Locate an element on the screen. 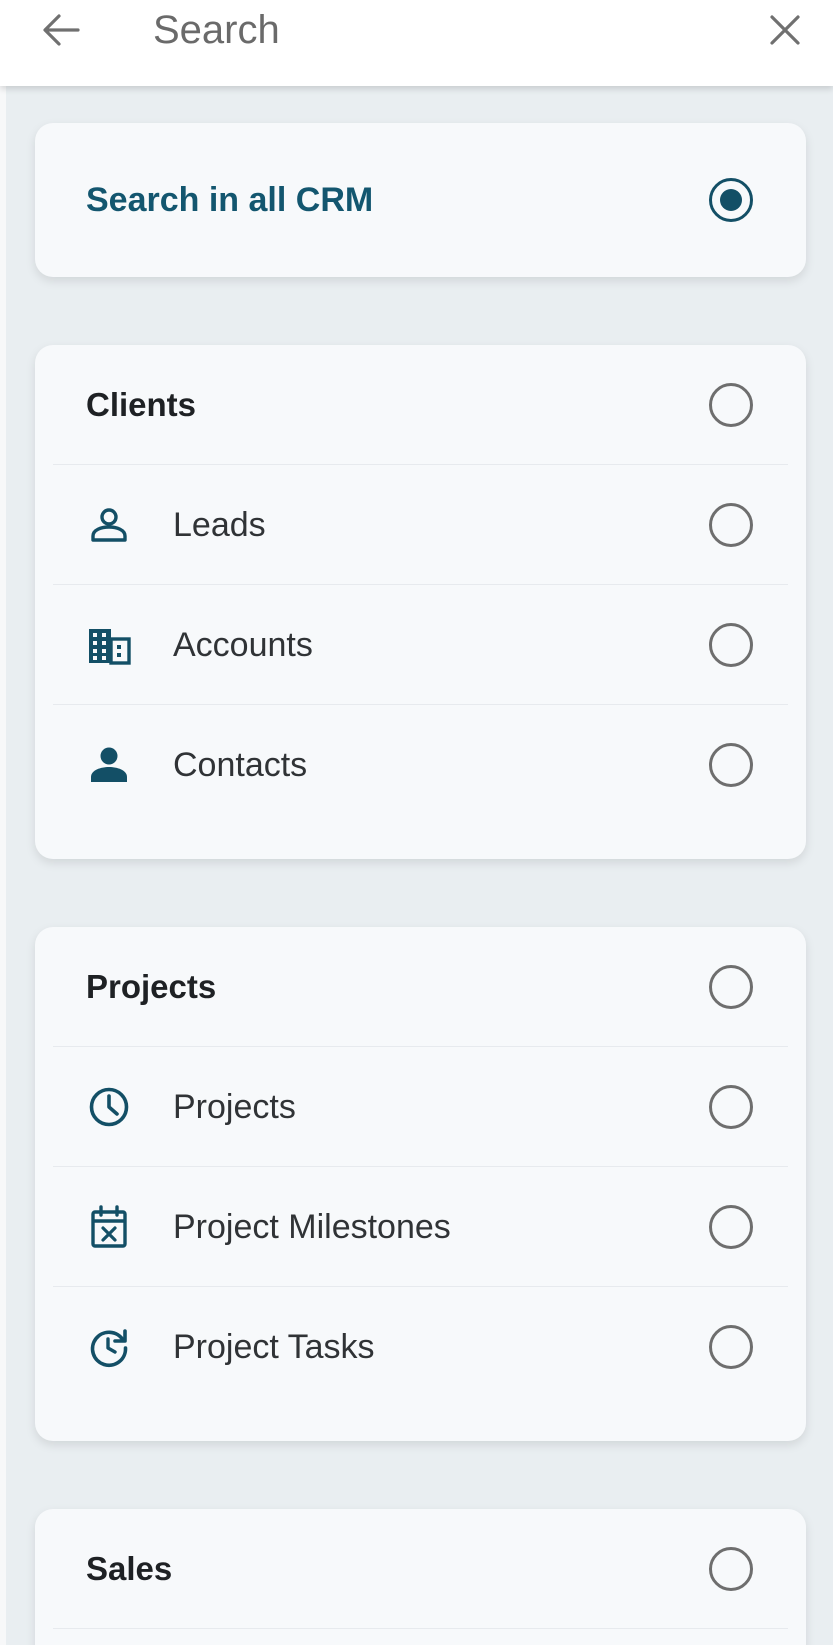 The height and width of the screenshot is (1645, 833). project-milestones-radio is located at coordinates (731, 1227).